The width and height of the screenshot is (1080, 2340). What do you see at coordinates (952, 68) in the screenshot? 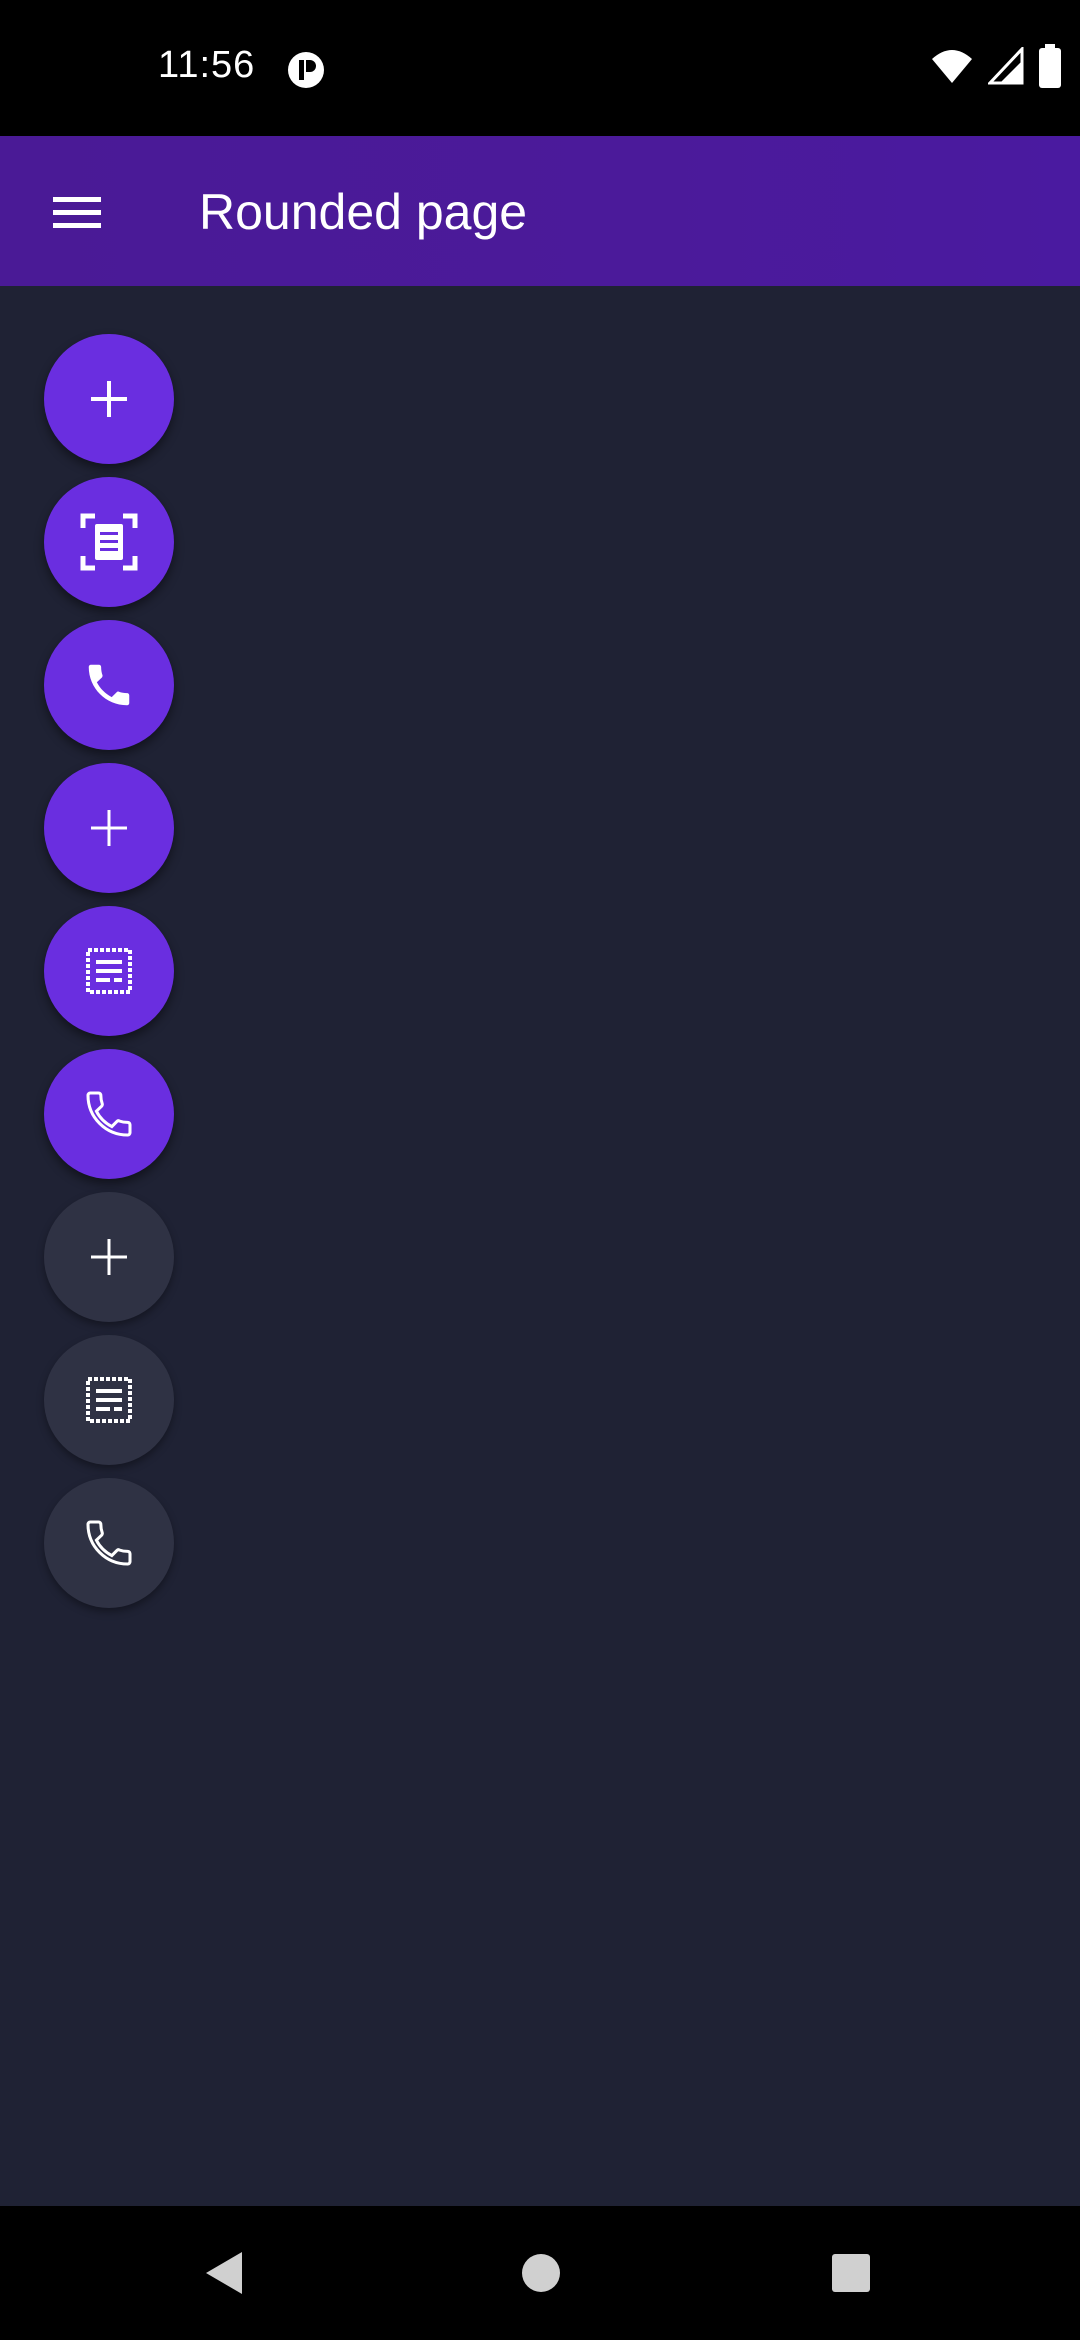
I see `wifi-icon` at bounding box center [952, 68].